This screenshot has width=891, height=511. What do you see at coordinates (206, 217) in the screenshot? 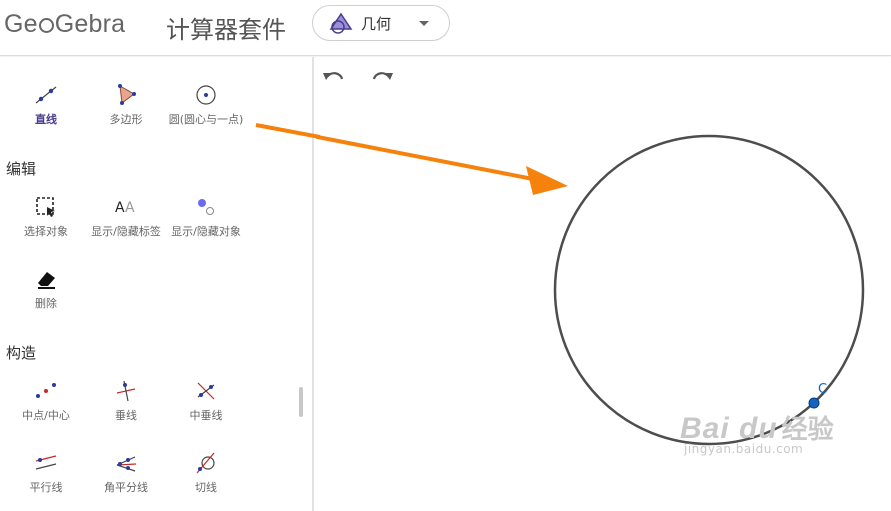
I see `tool-show-hide-object: 显示/隐藏对象` at bounding box center [206, 217].